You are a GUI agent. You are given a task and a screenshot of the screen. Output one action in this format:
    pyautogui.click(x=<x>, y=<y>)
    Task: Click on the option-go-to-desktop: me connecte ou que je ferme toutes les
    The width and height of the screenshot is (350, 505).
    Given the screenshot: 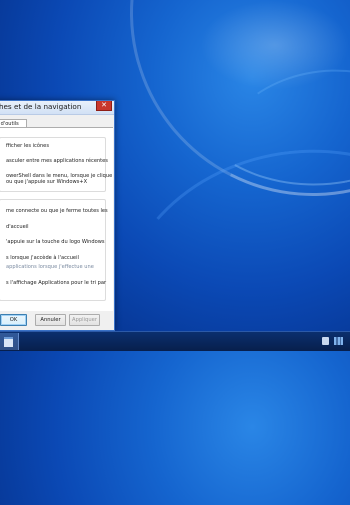 What is the action you would take?
    pyautogui.click(x=57, y=211)
    